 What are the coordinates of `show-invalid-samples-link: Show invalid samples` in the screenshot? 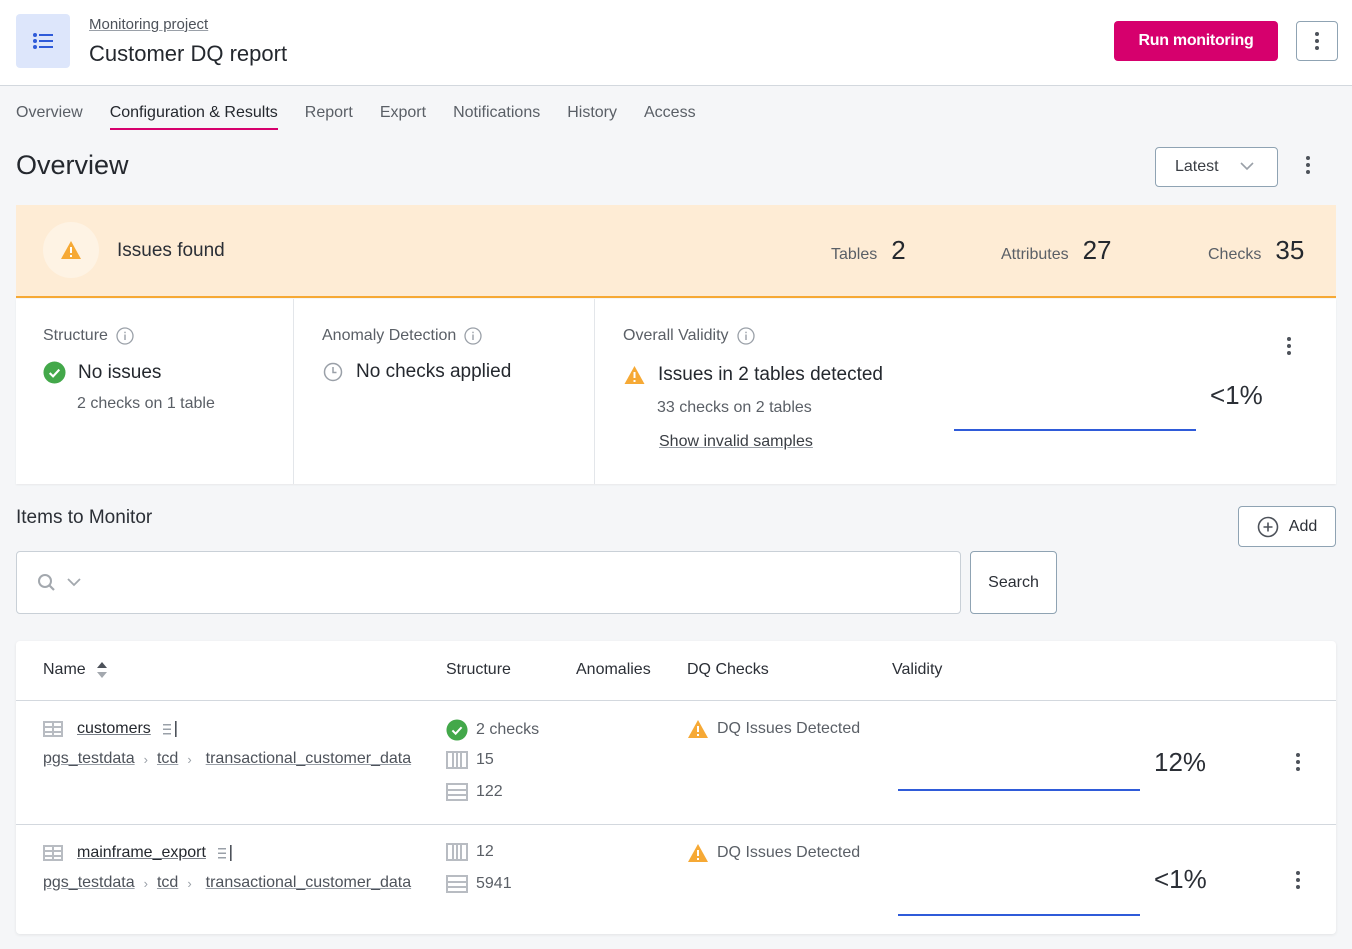 It's located at (736, 442).